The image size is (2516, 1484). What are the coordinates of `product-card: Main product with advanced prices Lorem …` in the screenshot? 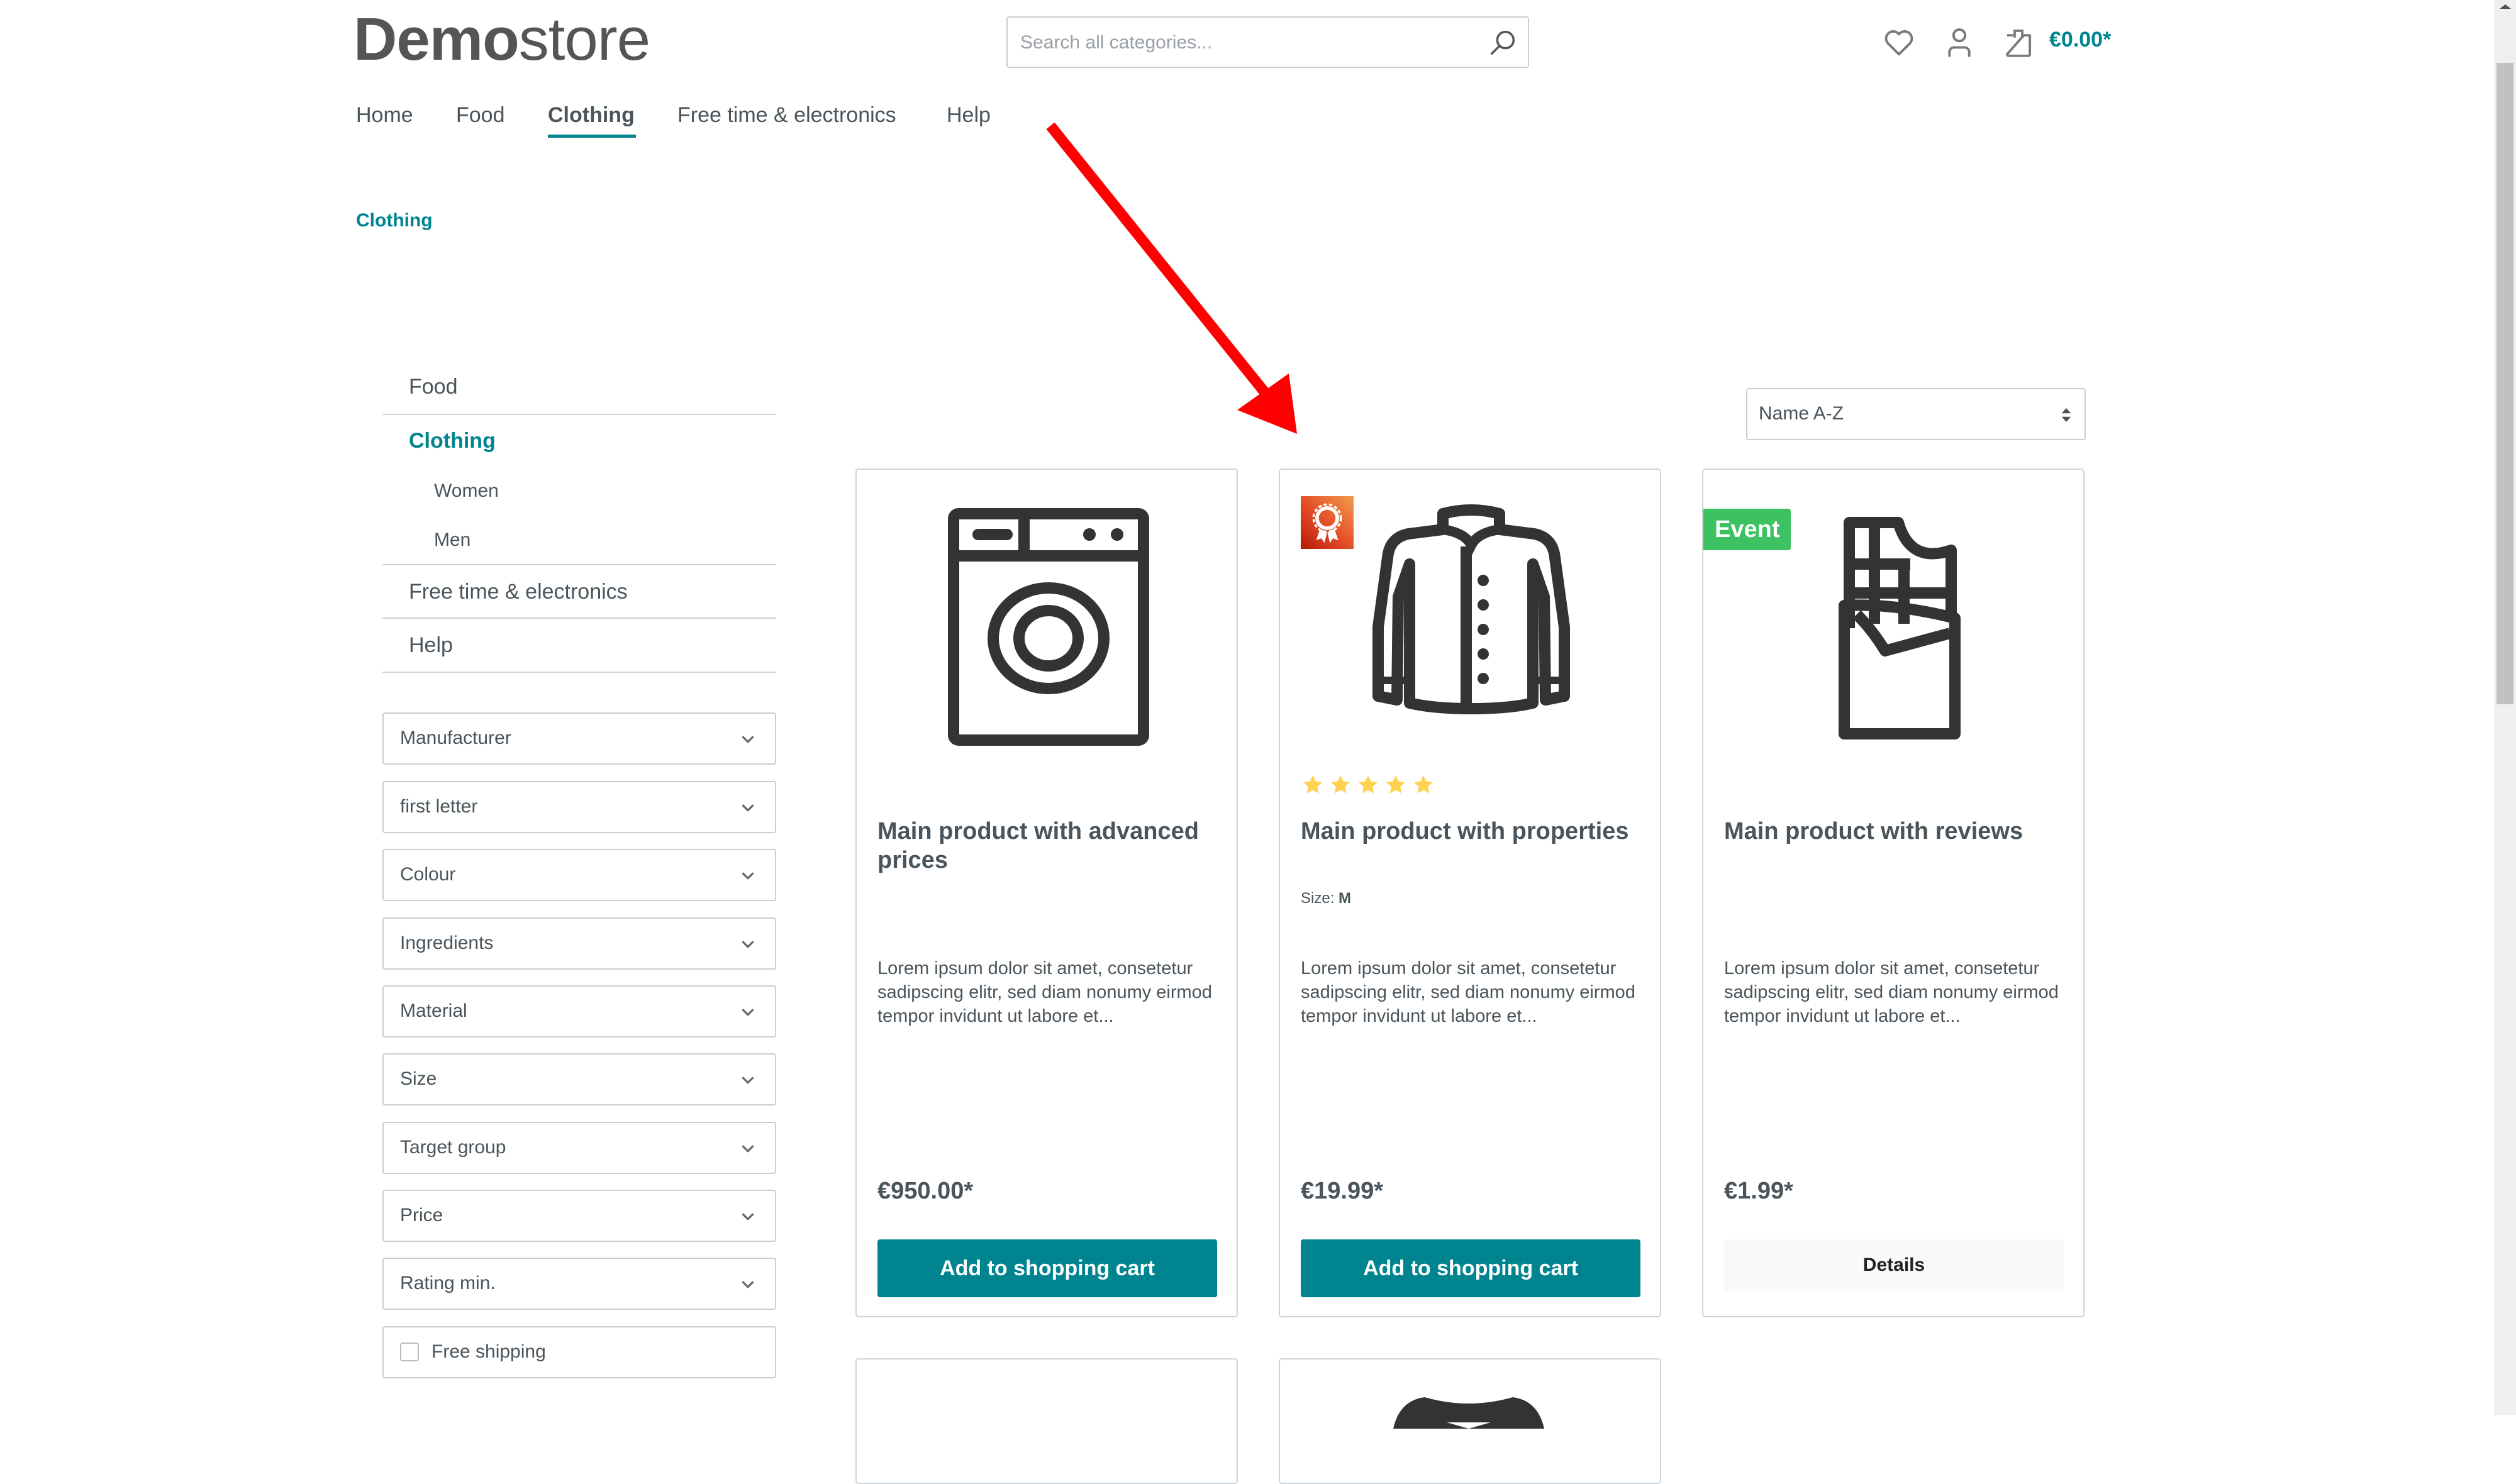 It's located at (1046, 892).